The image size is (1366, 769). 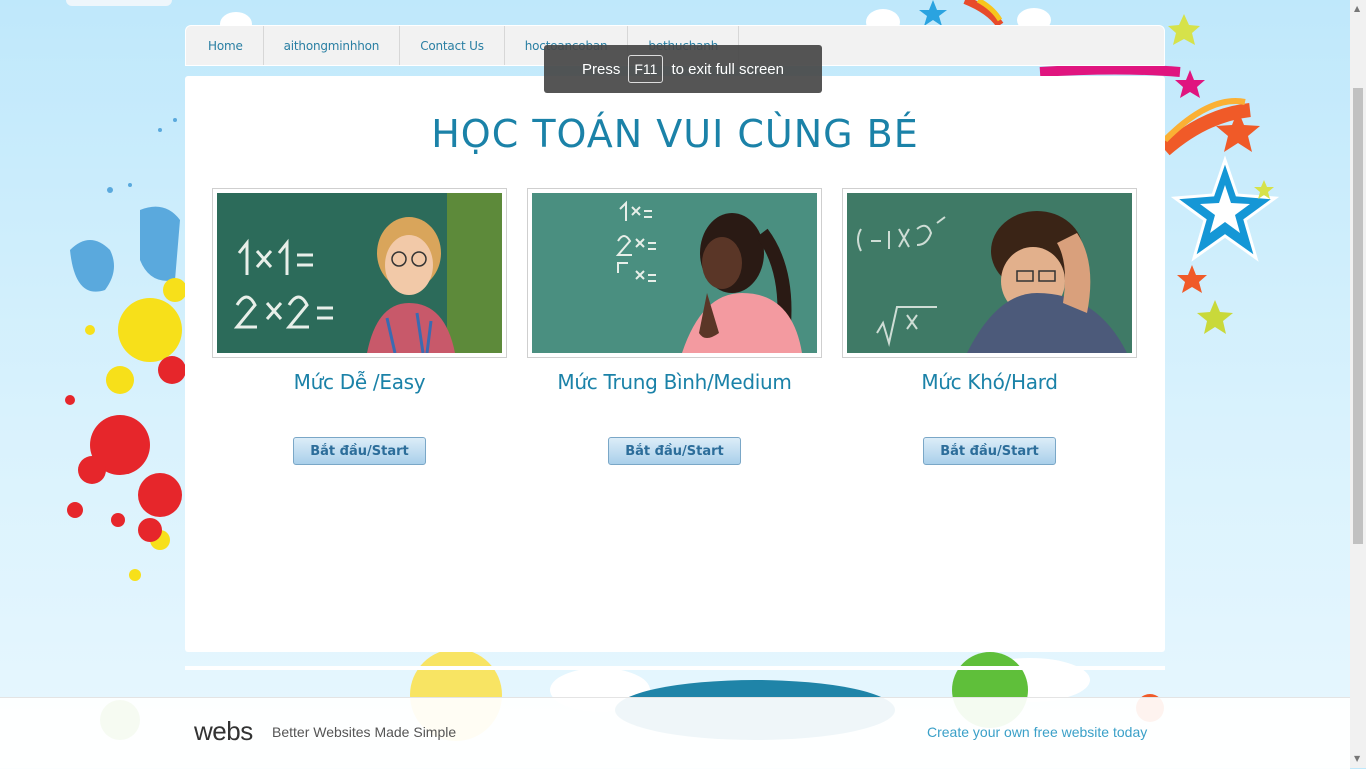 What do you see at coordinates (332, 45) in the screenshot?
I see `nav-item-aithongminhhon: aithongminhhon` at bounding box center [332, 45].